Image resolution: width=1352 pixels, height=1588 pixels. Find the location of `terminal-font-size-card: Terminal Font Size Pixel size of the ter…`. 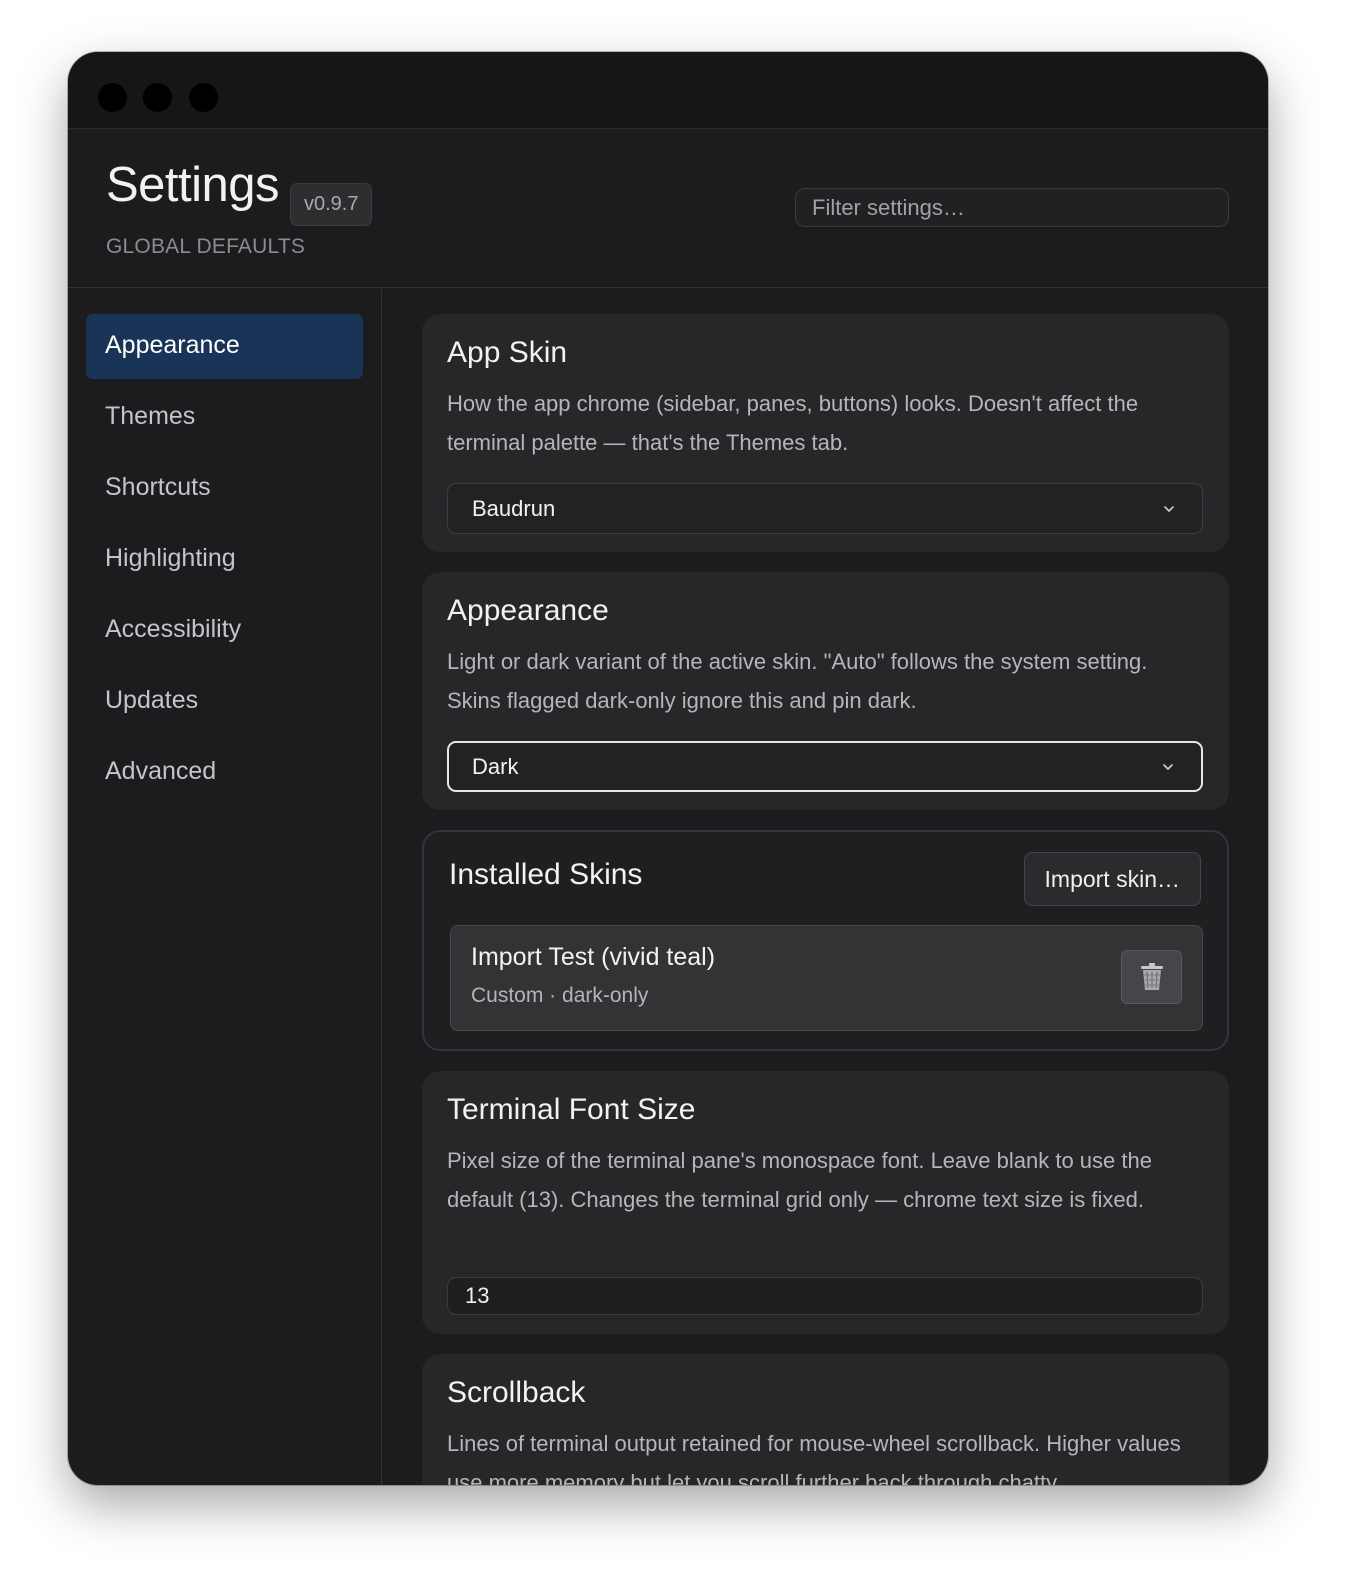

terminal-font-size-card: Terminal Font Size Pixel size of the ter… is located at coordinates (825, 1202).